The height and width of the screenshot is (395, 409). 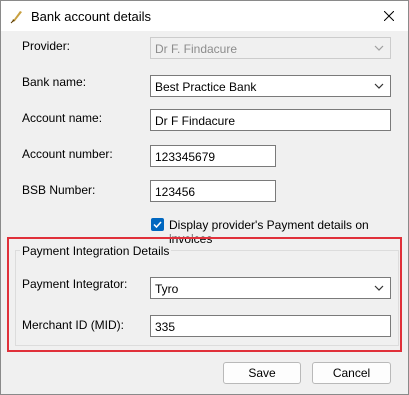 What do you see at coordinates (196, 49) in the screenshot?
I see `provider-value: Dr F. Findacure` at bounding box center [196, 49].